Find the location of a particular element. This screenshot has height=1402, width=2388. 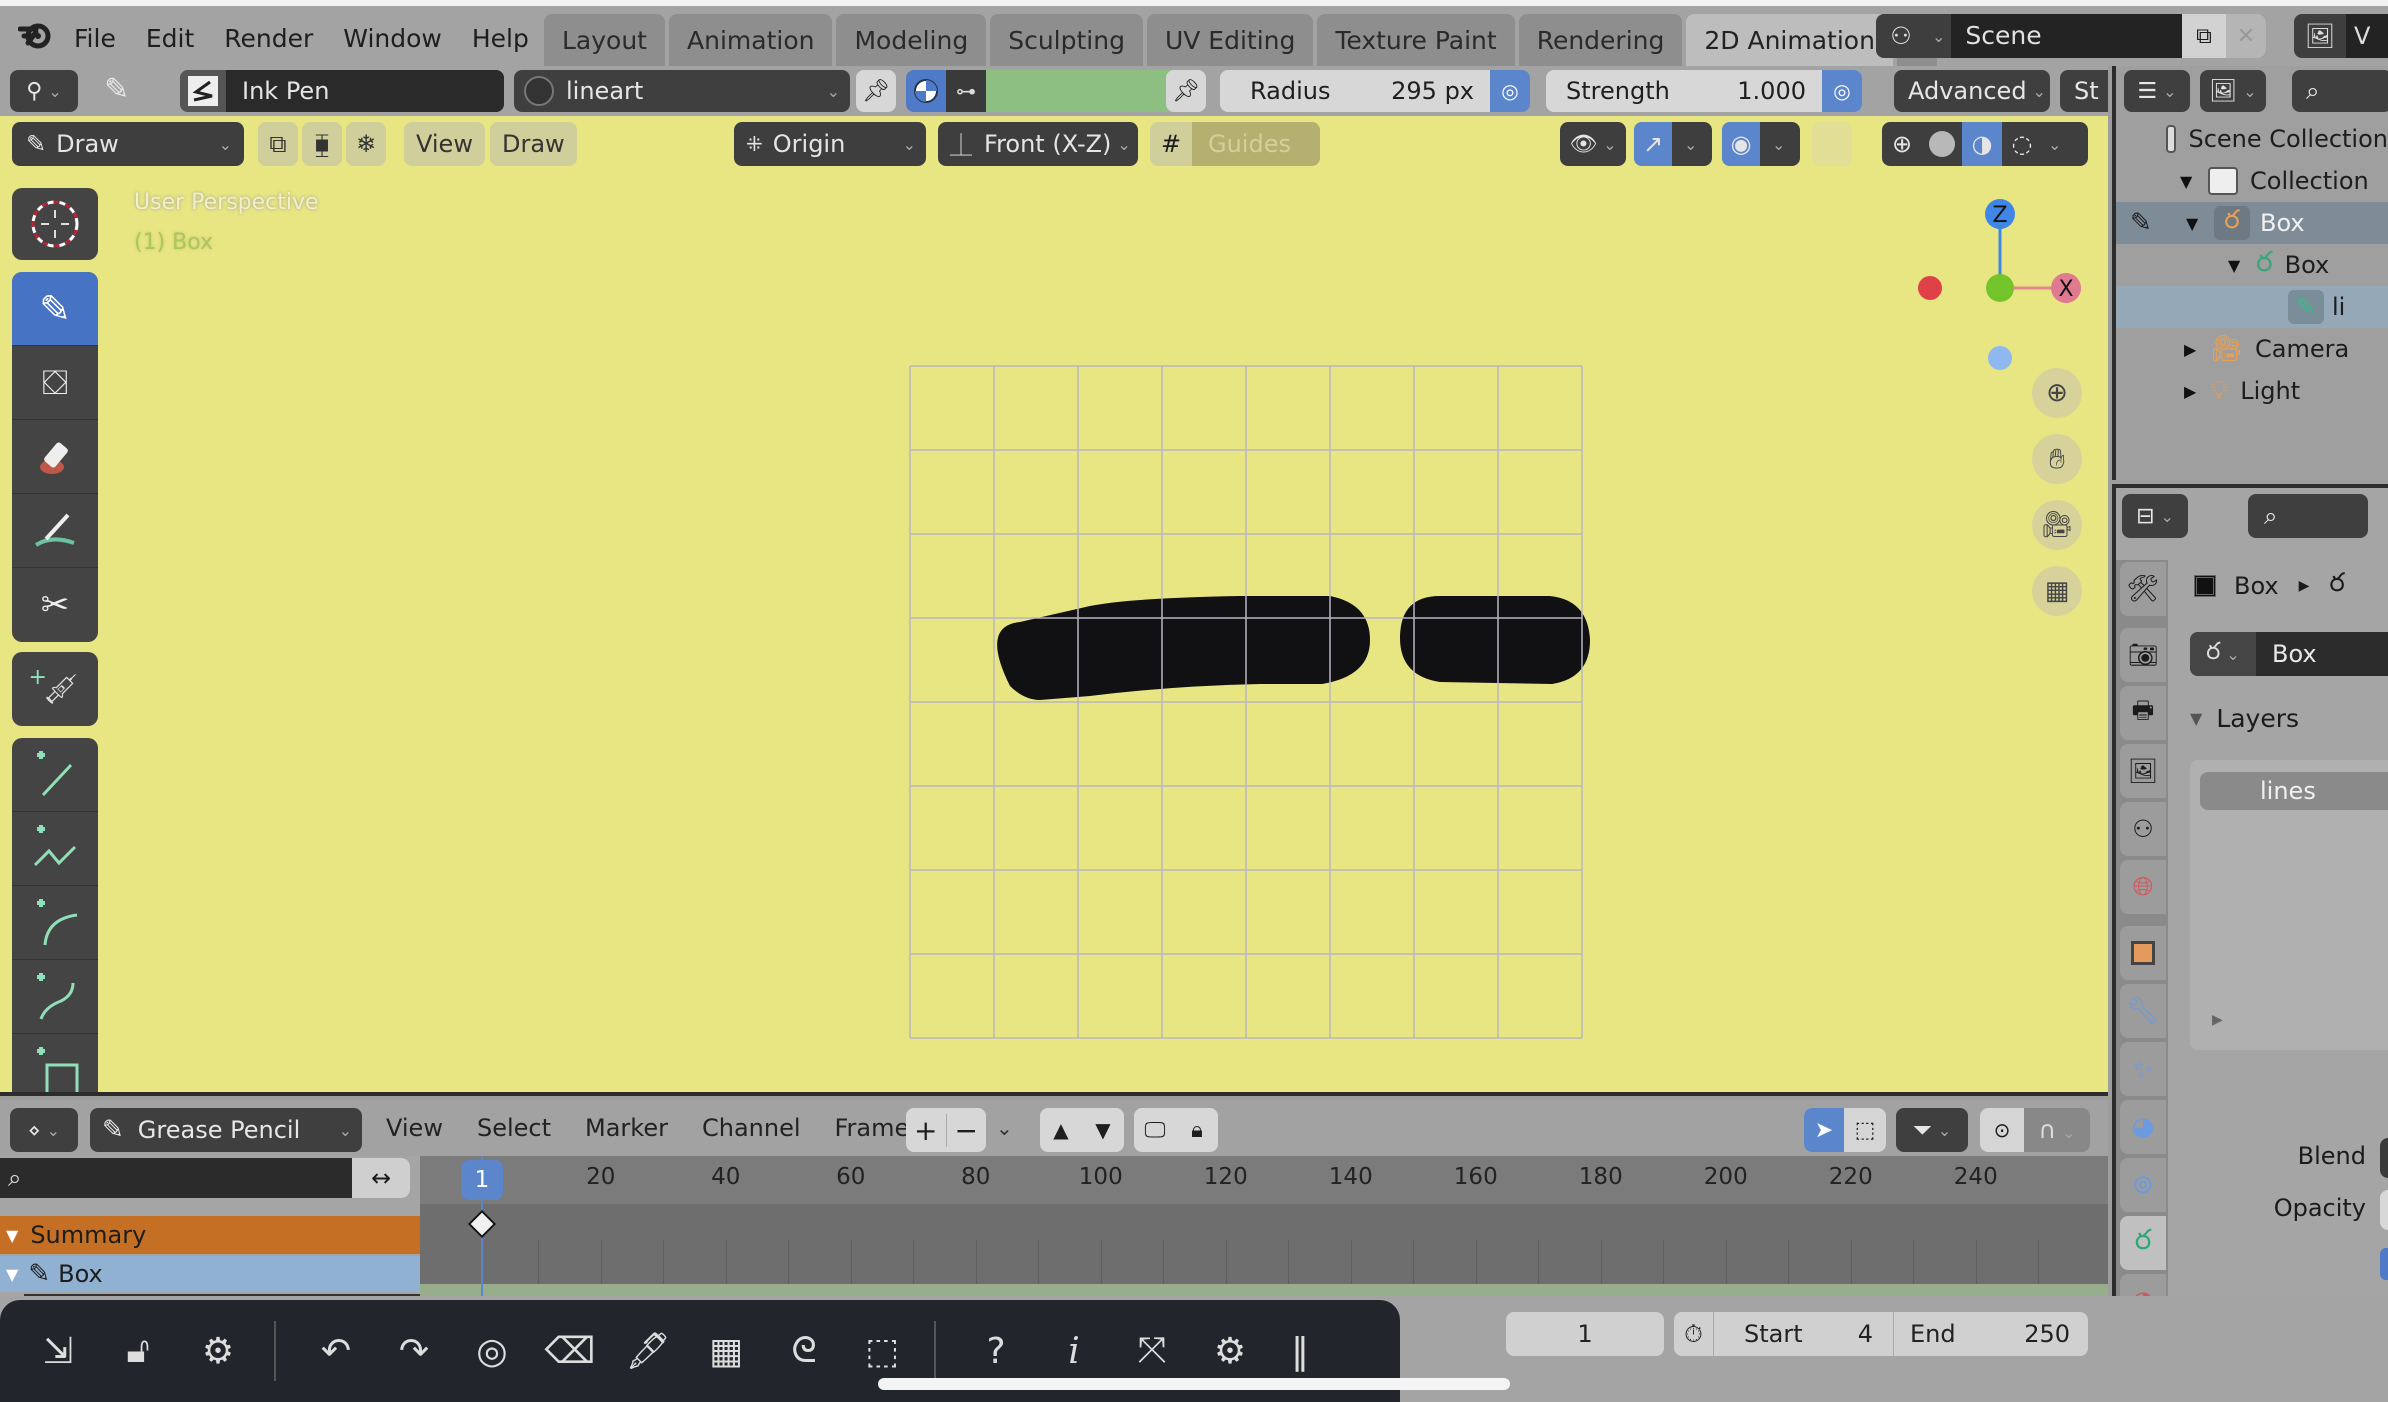

layer-list-item: lines is located at coordinates (2294, 791).